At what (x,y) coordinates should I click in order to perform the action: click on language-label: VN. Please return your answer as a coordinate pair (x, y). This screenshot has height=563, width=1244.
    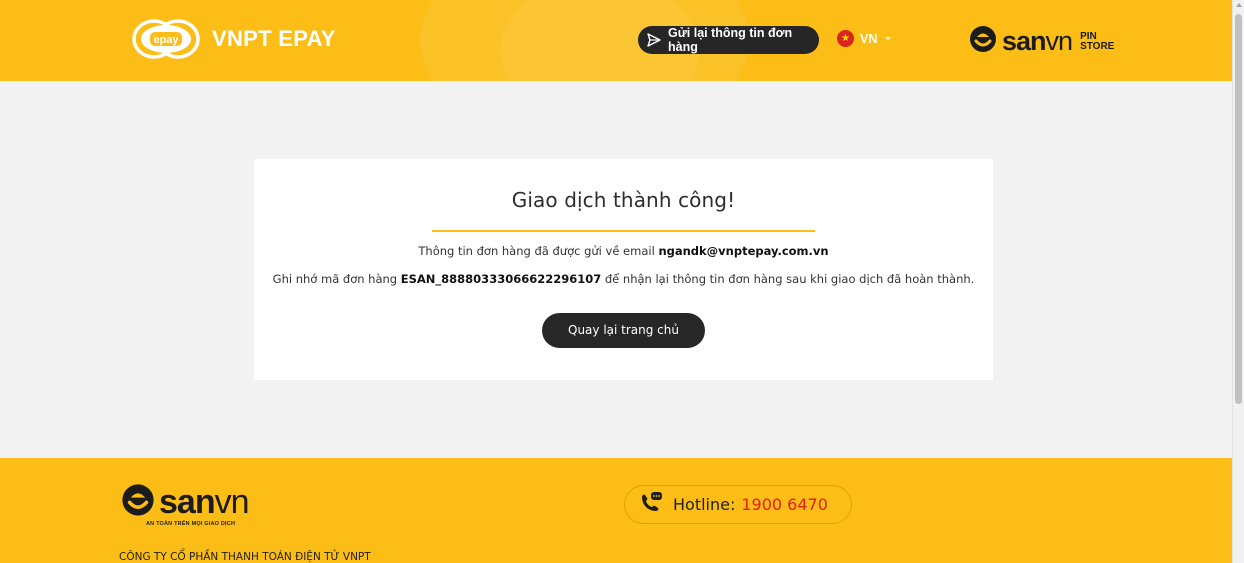
    Looking at the image, I should click on (869, 38).